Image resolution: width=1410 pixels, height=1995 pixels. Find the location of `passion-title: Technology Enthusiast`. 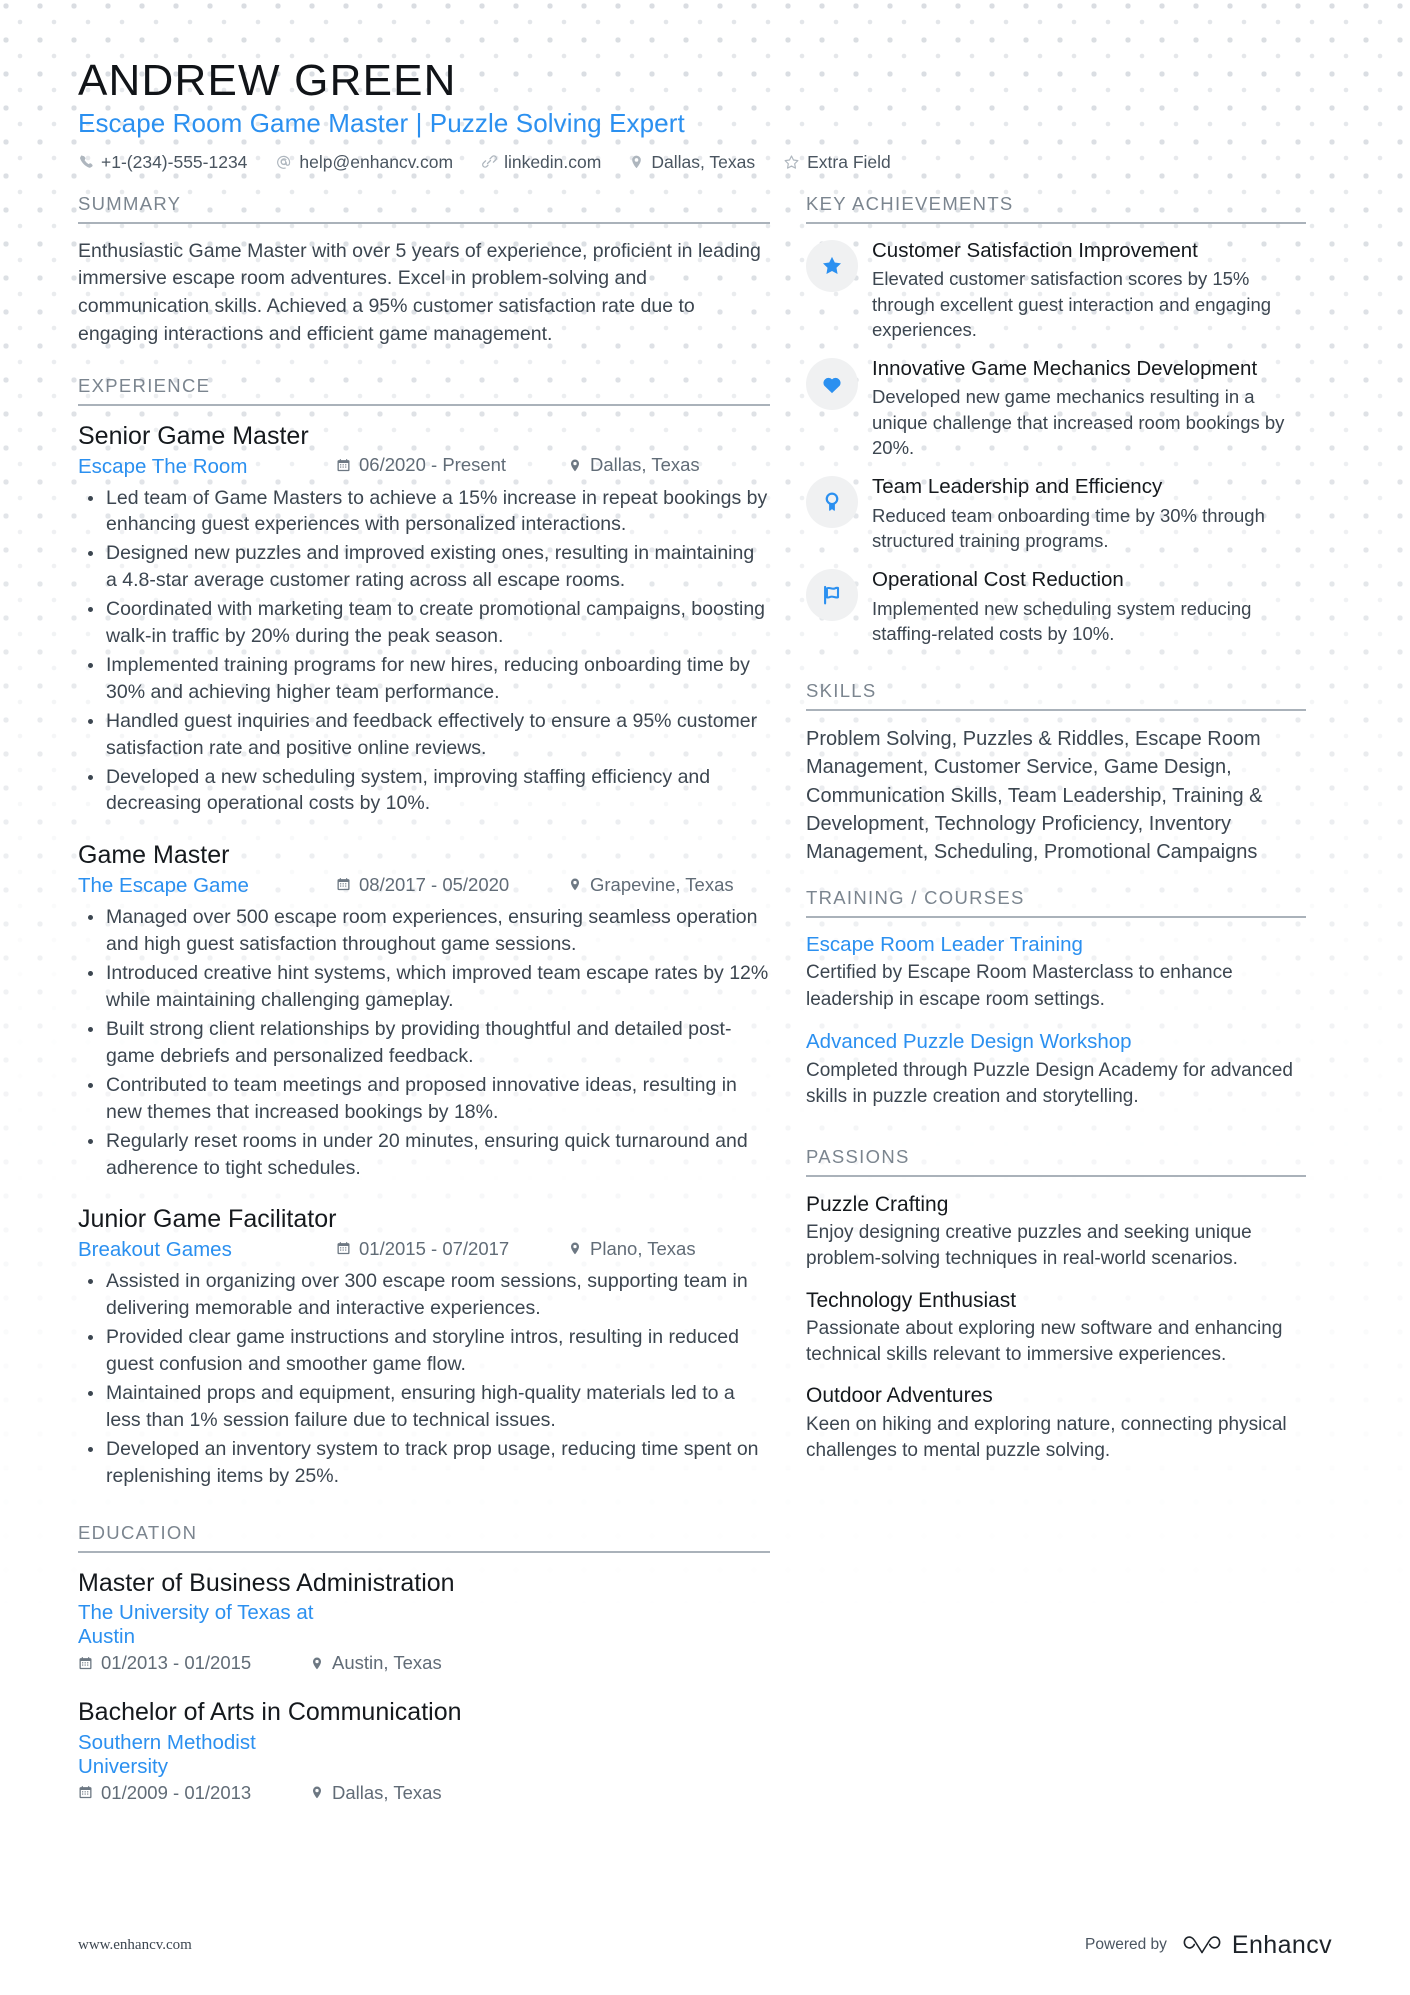

passion-title: Technology Enthusiast is located at coordinates (911, 1300).